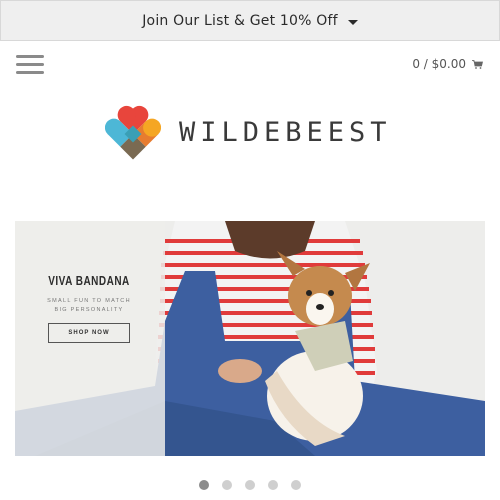 The image size is (500, 500). What do you see at coordinates (477, 64) in the screenshot?
I see `cart-icon` at bounding box center [477, 64].